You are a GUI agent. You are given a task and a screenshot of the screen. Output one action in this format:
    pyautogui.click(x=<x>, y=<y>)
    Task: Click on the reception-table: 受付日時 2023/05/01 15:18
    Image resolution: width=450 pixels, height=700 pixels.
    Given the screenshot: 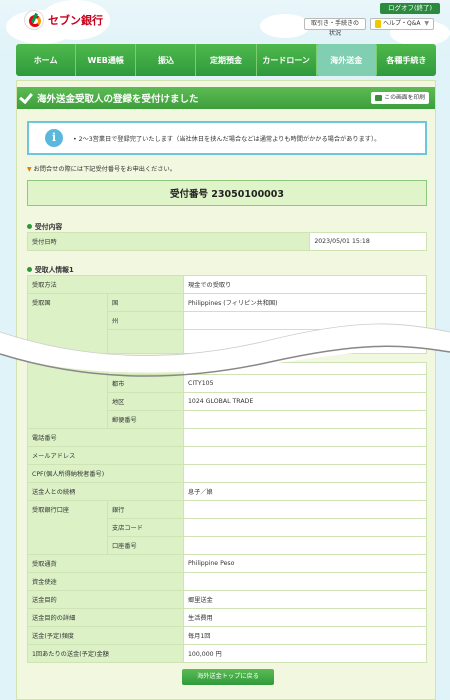 What is the action you would take?
    pyautogui.click(x=226, y=241)
    